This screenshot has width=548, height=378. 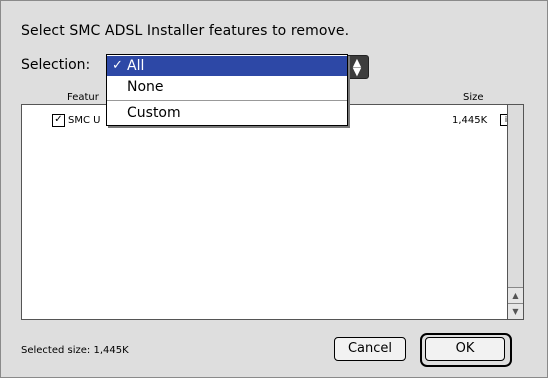 I want to click on feature-checkbox: ✓, so click(x=58, y=120).